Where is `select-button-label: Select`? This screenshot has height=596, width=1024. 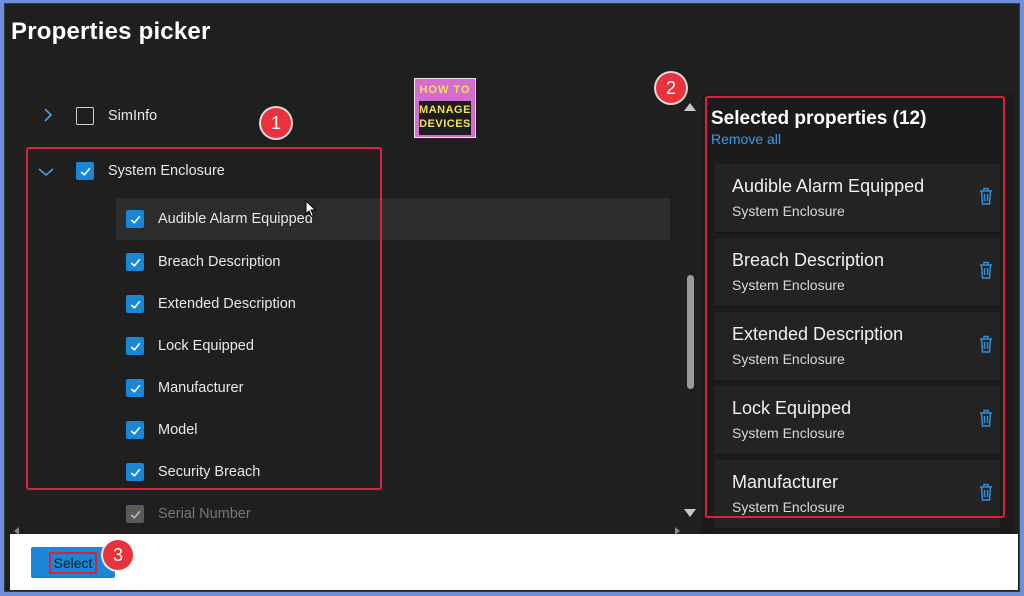 select-button-label: Select is located at coordinates (73, 562).